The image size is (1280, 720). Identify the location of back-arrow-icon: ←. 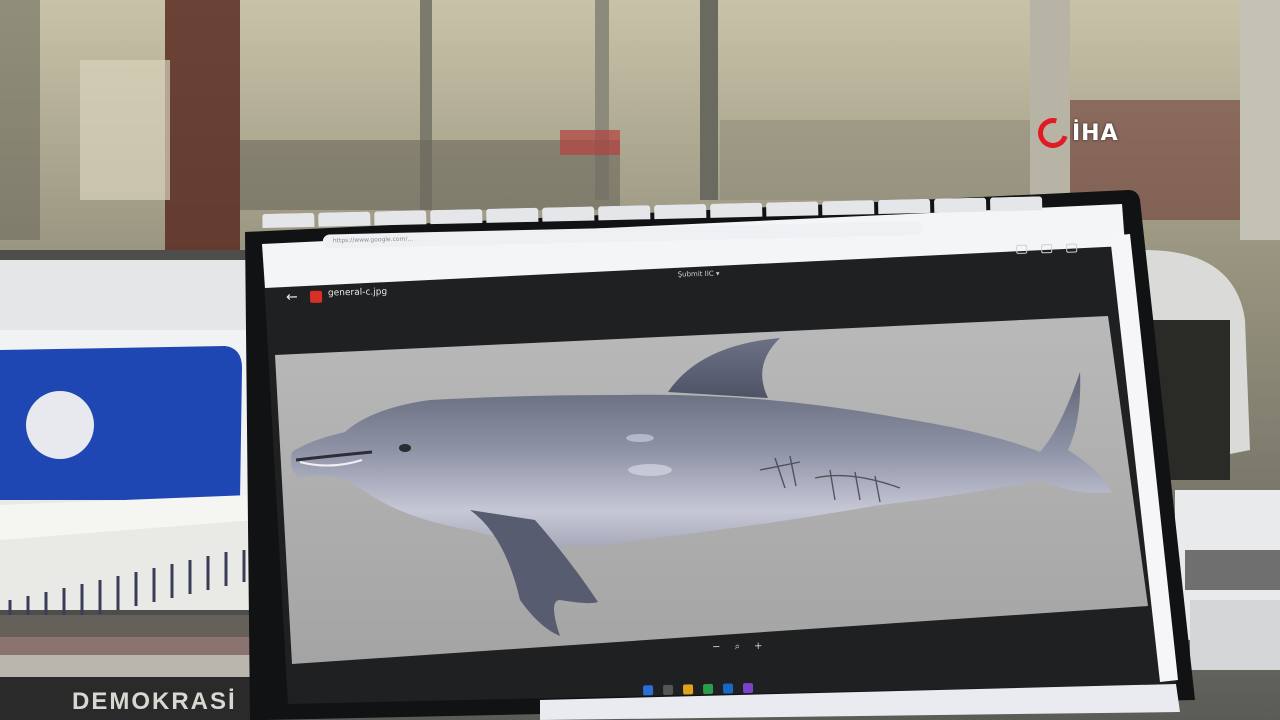
(292, 297).